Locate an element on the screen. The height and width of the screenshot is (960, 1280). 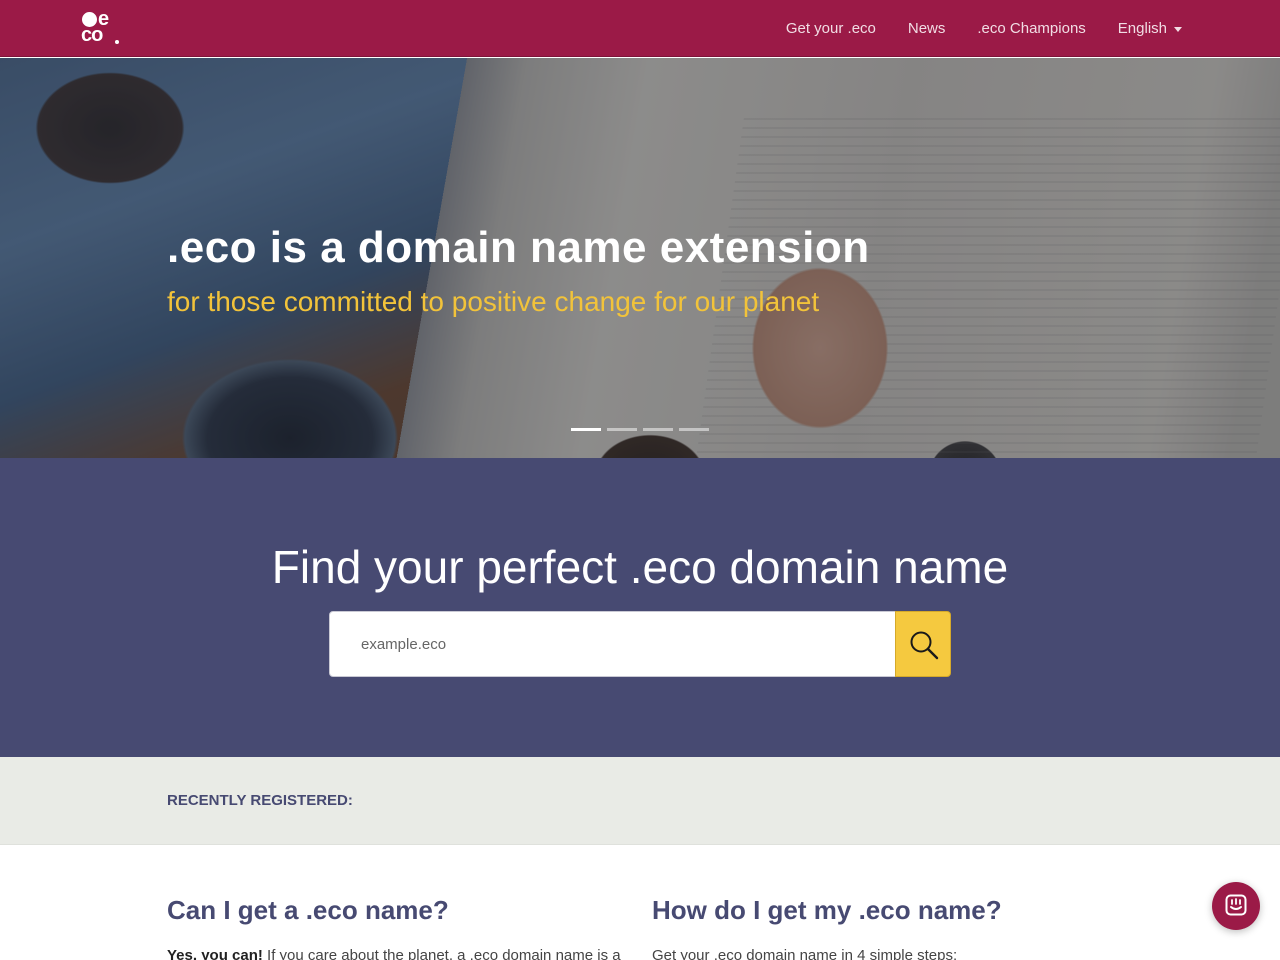
domain-search-form is located at coordinates (640, 644).